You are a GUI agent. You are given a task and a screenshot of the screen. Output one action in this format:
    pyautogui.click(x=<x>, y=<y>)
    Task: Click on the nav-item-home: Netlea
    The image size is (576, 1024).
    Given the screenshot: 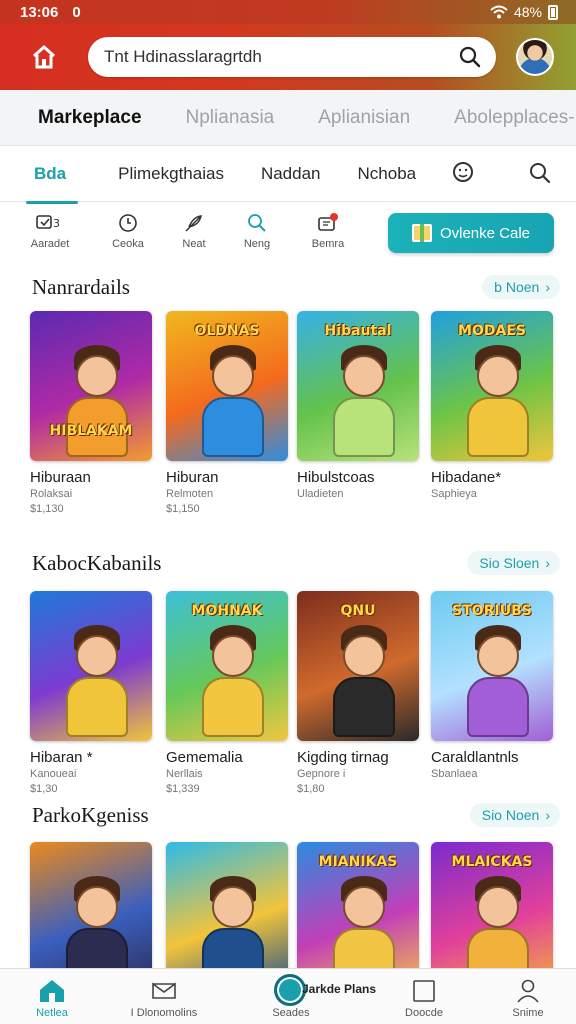 What is the action you would take?
    pyautogui.click(x=52, y=998)
    